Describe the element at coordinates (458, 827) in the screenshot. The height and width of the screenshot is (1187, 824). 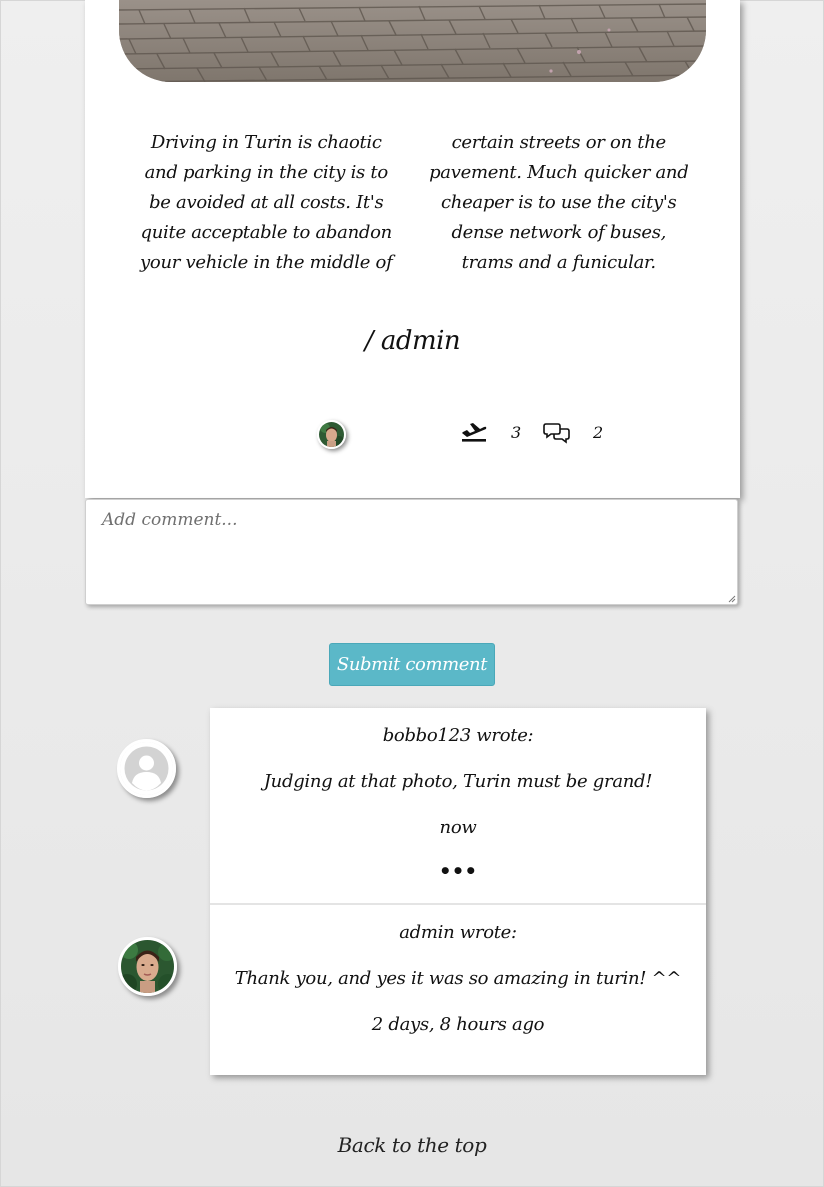
I see `comment-time: now` at that location.